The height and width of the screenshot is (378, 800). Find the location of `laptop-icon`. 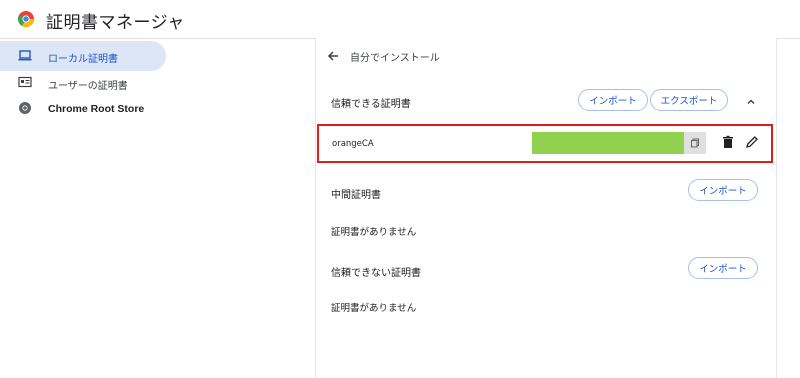

laptop-icon is located at coordinates (25, 55).